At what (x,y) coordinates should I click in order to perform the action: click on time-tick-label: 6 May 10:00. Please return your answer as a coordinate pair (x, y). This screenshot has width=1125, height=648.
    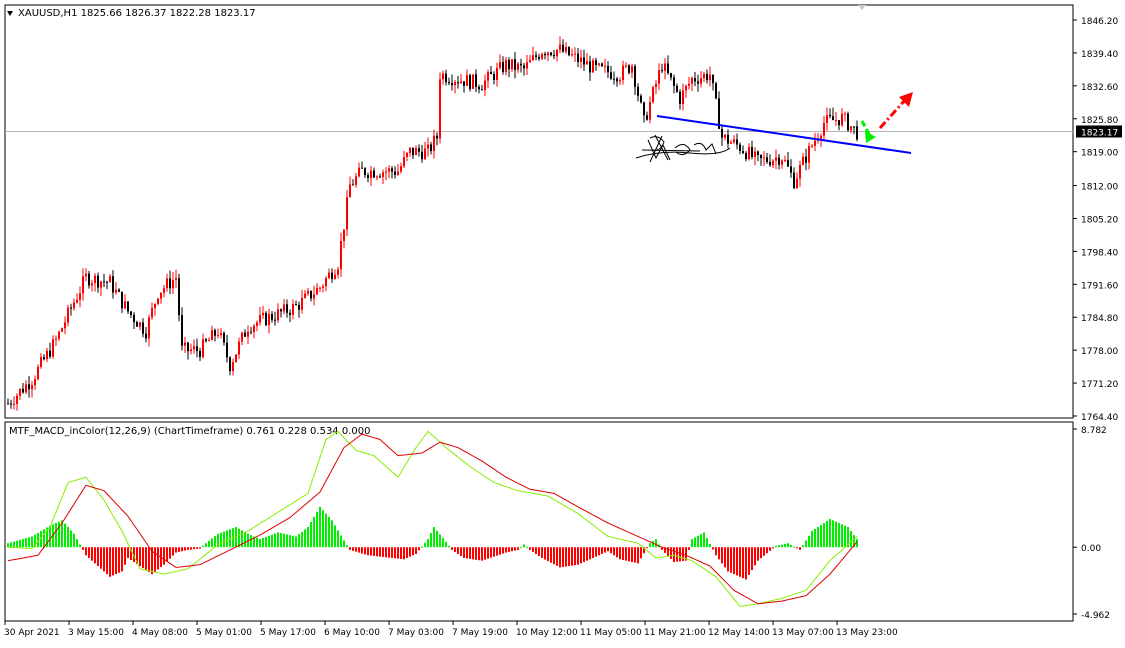
    Looking at the image, I should click on (352, 633).